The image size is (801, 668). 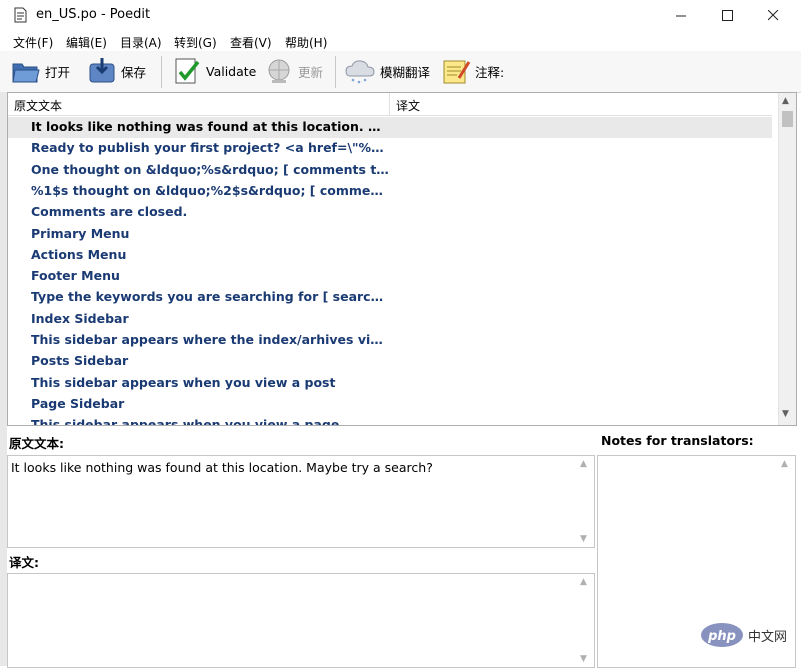 What do you see at coordinates (109, 212) in the screenshot?
I see `row-source-text: Comments are closed.` at bounding box center [109, 212].